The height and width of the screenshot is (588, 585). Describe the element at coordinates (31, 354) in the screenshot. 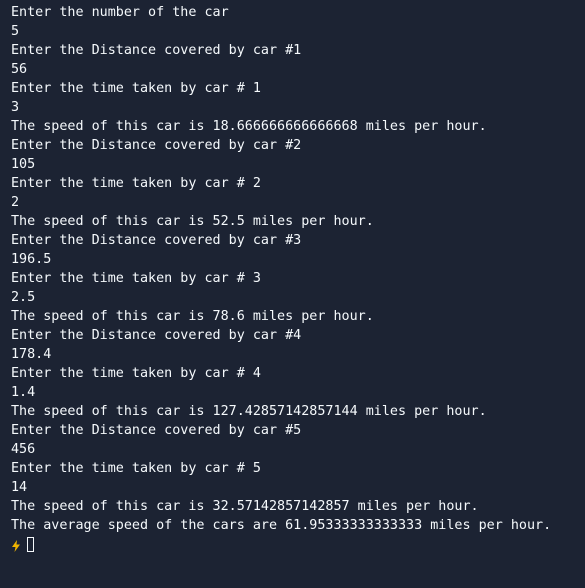

I see `console-line: 178.4` at that location.